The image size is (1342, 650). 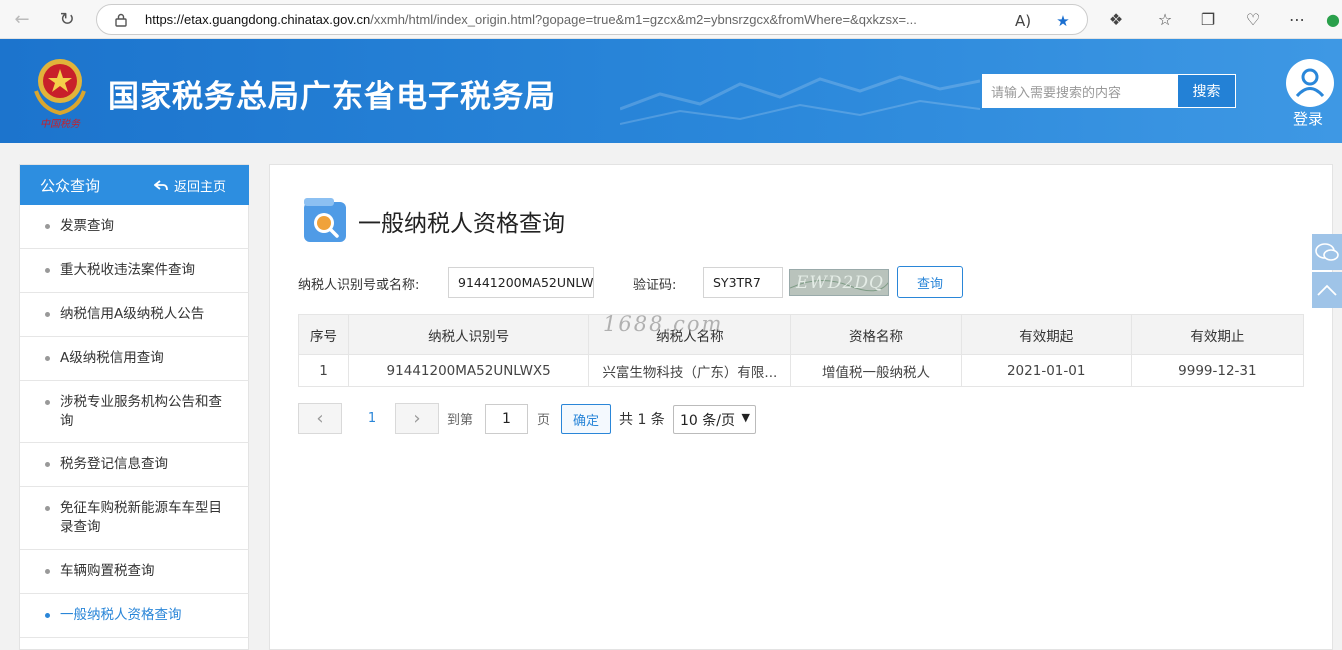 I want to click on sidebar-item-label: 发票查询, so click(x=87, y=226).